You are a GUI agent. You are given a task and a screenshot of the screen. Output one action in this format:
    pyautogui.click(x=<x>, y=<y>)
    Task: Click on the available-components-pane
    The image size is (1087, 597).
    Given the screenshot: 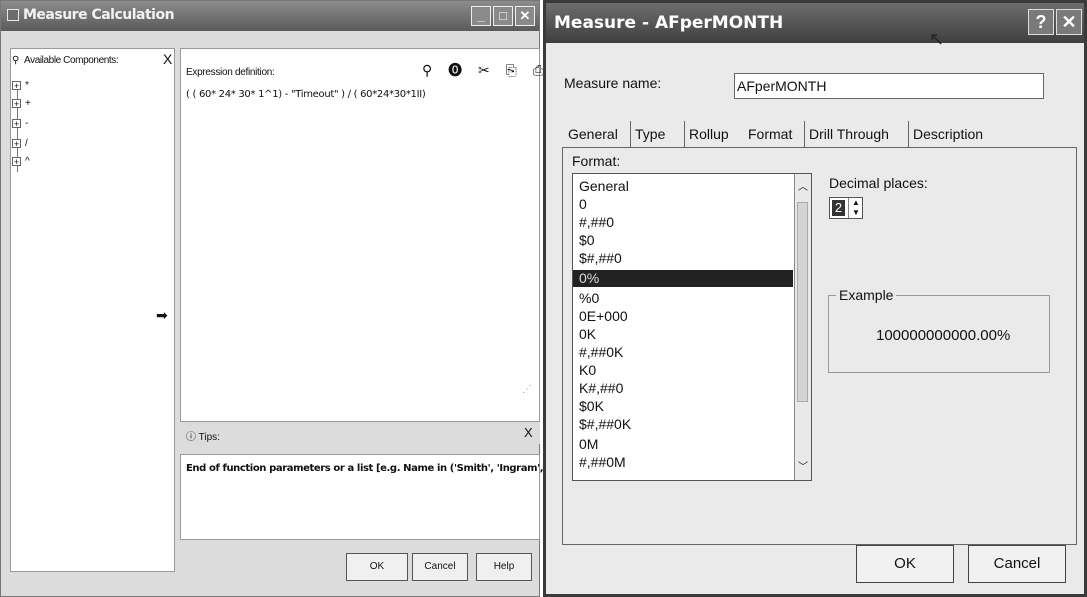 What is the action you would take?
    pyautogui.click(x=92, y=310)
    